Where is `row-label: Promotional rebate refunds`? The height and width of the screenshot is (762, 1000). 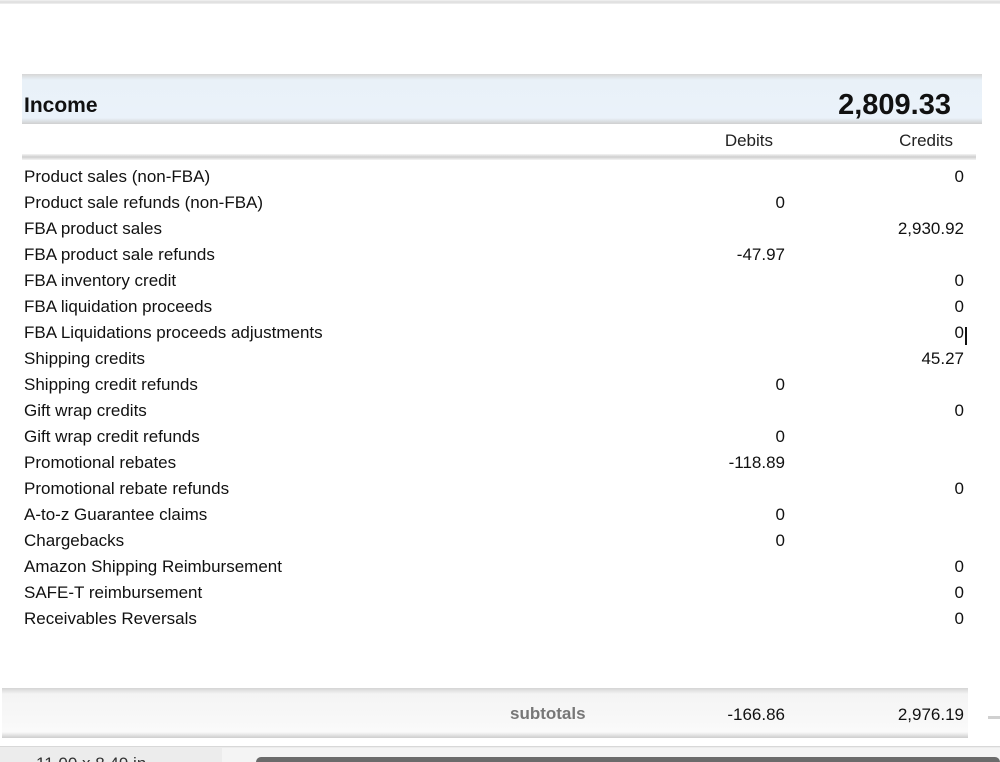 row-label: Promotional rebate refunds is located at coordinates (127, 488).